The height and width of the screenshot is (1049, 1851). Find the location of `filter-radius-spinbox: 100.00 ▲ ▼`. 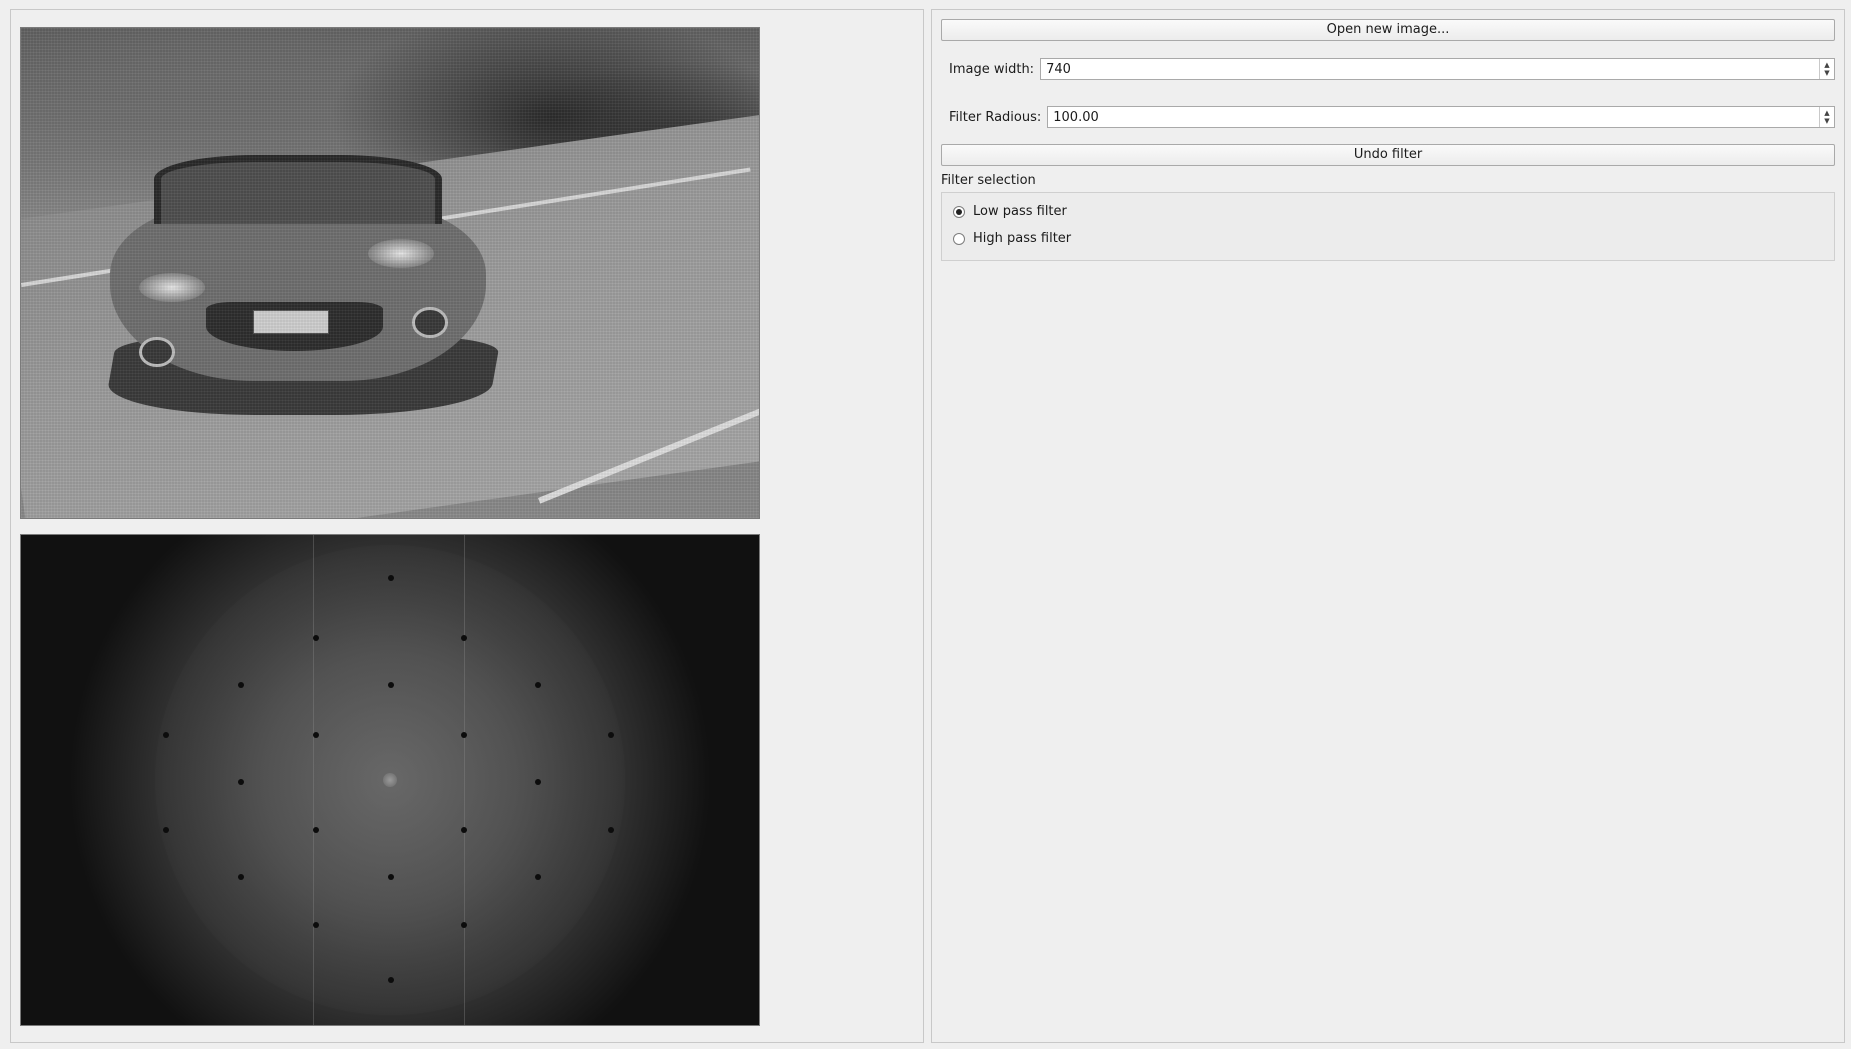

filter-radius-spinbox: 100.00 ▲ ▼ is located at coordinates (1441, 117).